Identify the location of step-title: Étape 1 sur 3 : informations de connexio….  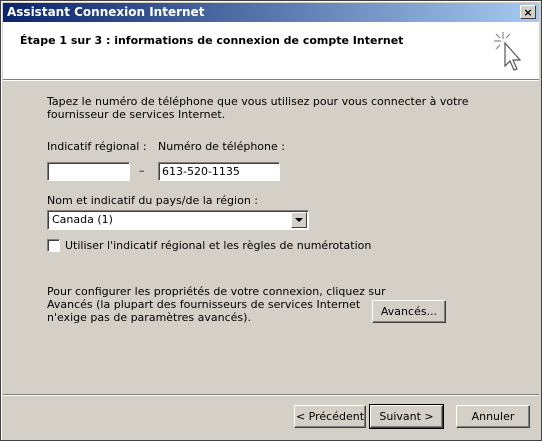
(212, 40).